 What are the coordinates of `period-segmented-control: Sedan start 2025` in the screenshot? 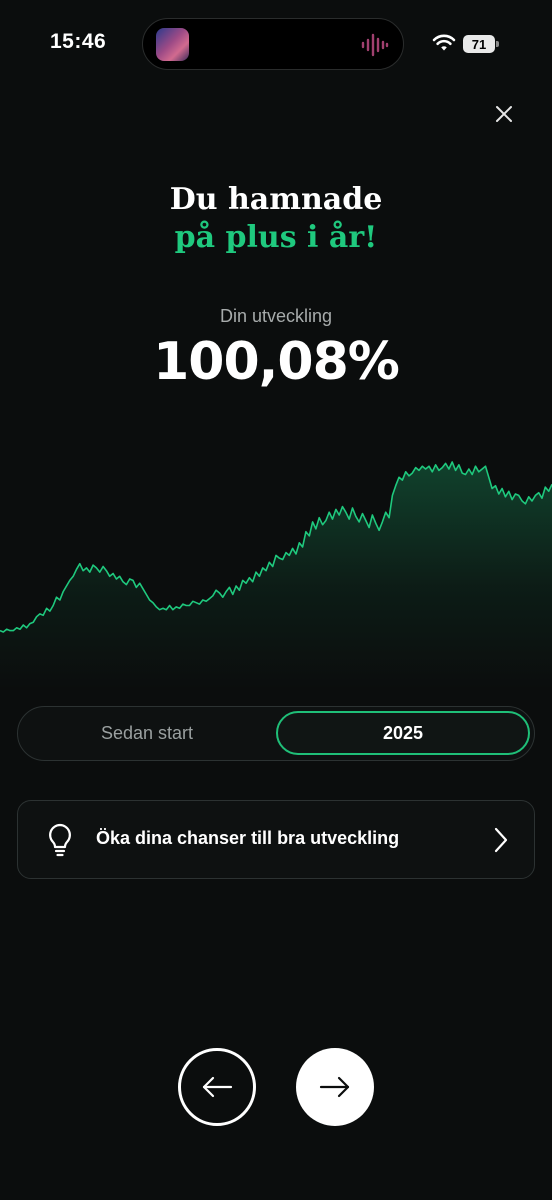 It's located at (276, 733).